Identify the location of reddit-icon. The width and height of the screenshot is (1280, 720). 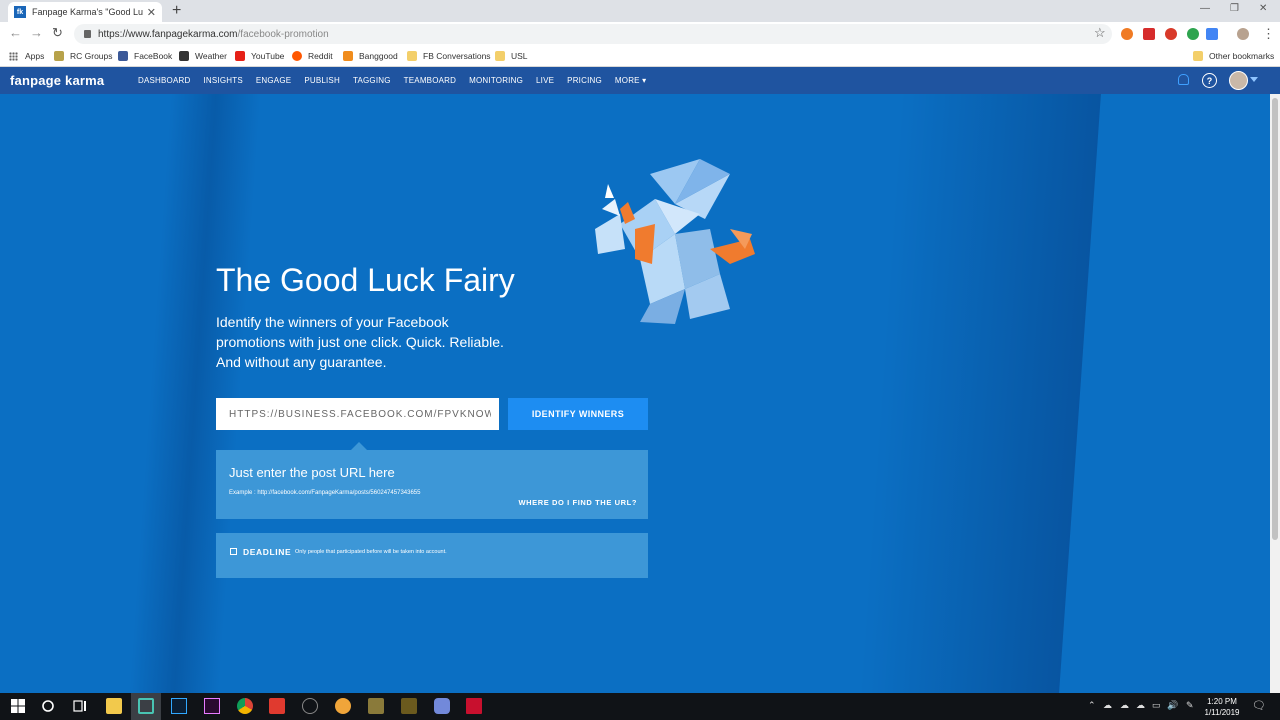
(297, 56).